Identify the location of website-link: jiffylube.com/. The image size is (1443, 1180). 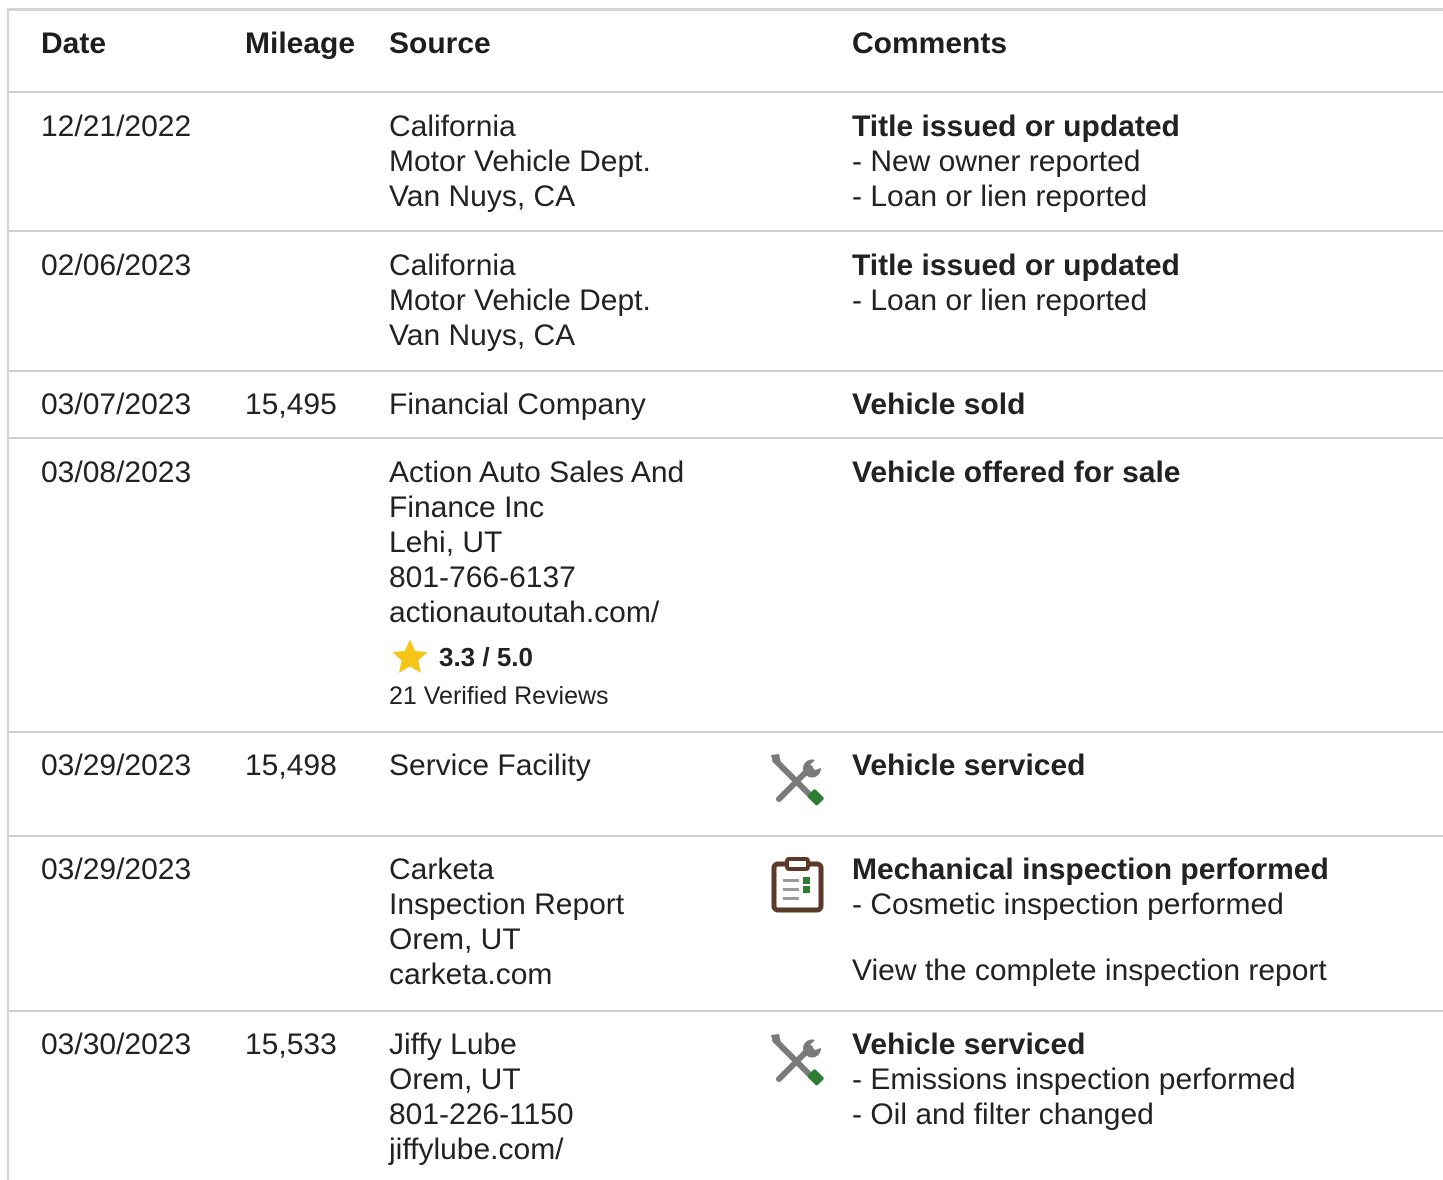
(579, 1149).